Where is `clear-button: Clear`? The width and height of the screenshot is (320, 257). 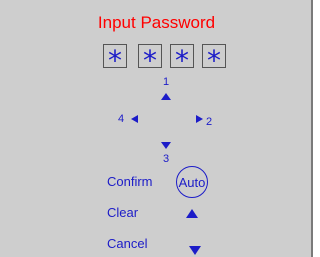 clear-button: Clear is located at coordinates (122, 212).